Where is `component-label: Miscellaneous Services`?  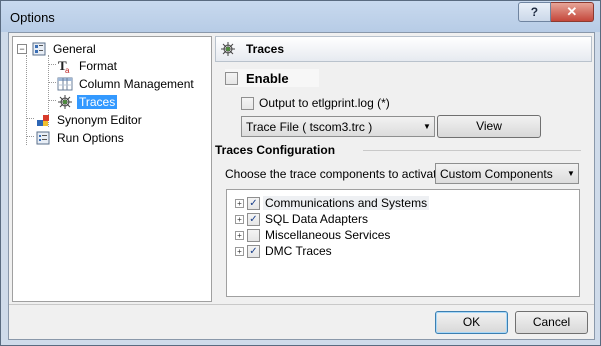 component-label: Miscellaneous Services is located at coordinates (328, 235).